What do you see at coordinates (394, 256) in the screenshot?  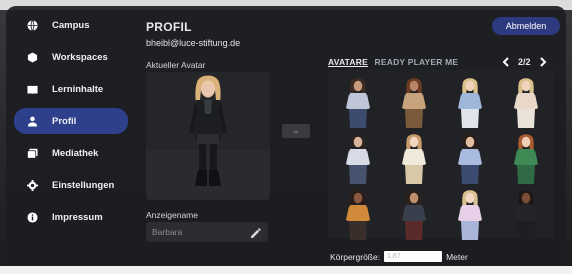 I see `height-placeholder: 1,67` at bounding box center [394, 256].